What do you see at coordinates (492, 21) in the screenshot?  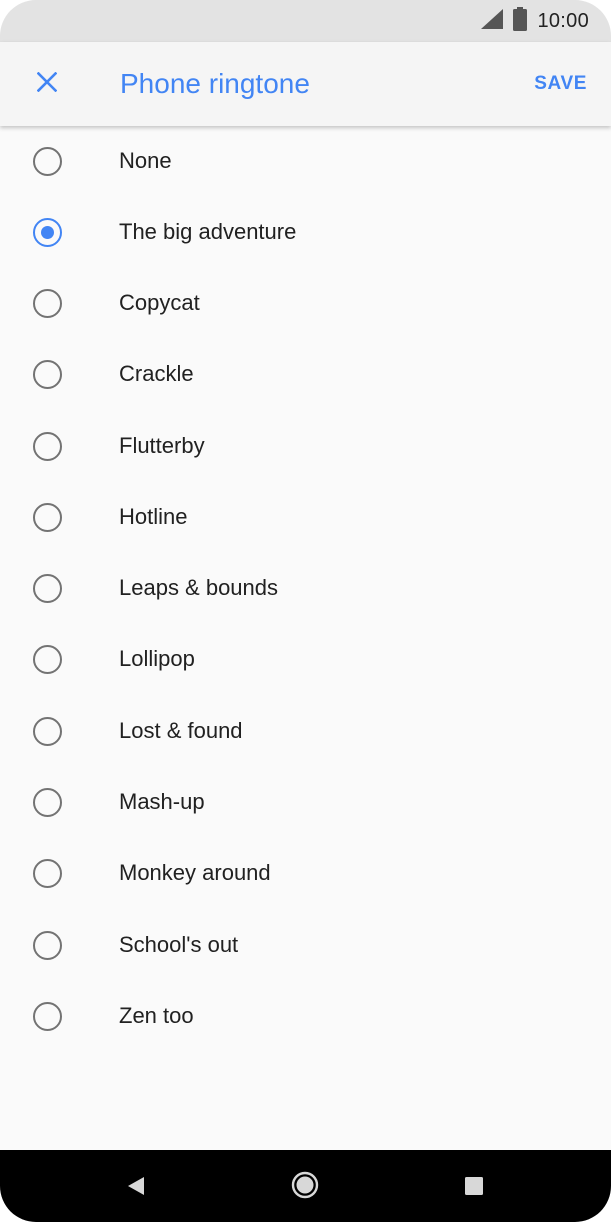 I see `signal-icon` at bounding box center [492, 21].